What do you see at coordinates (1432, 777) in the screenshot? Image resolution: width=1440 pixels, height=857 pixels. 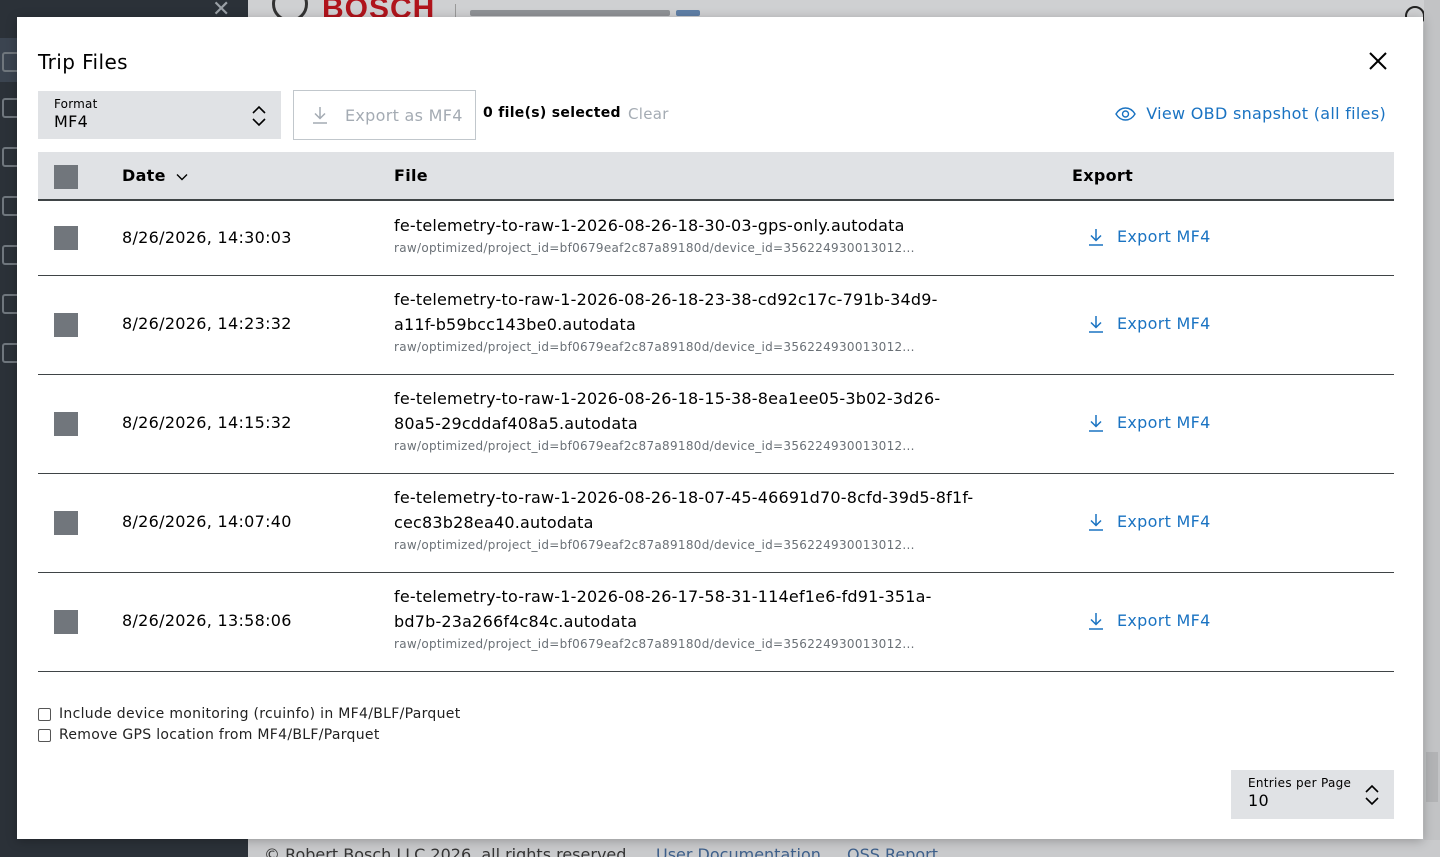 I see `page-scrollbar-thumb` at bounding box center [1432, 777].